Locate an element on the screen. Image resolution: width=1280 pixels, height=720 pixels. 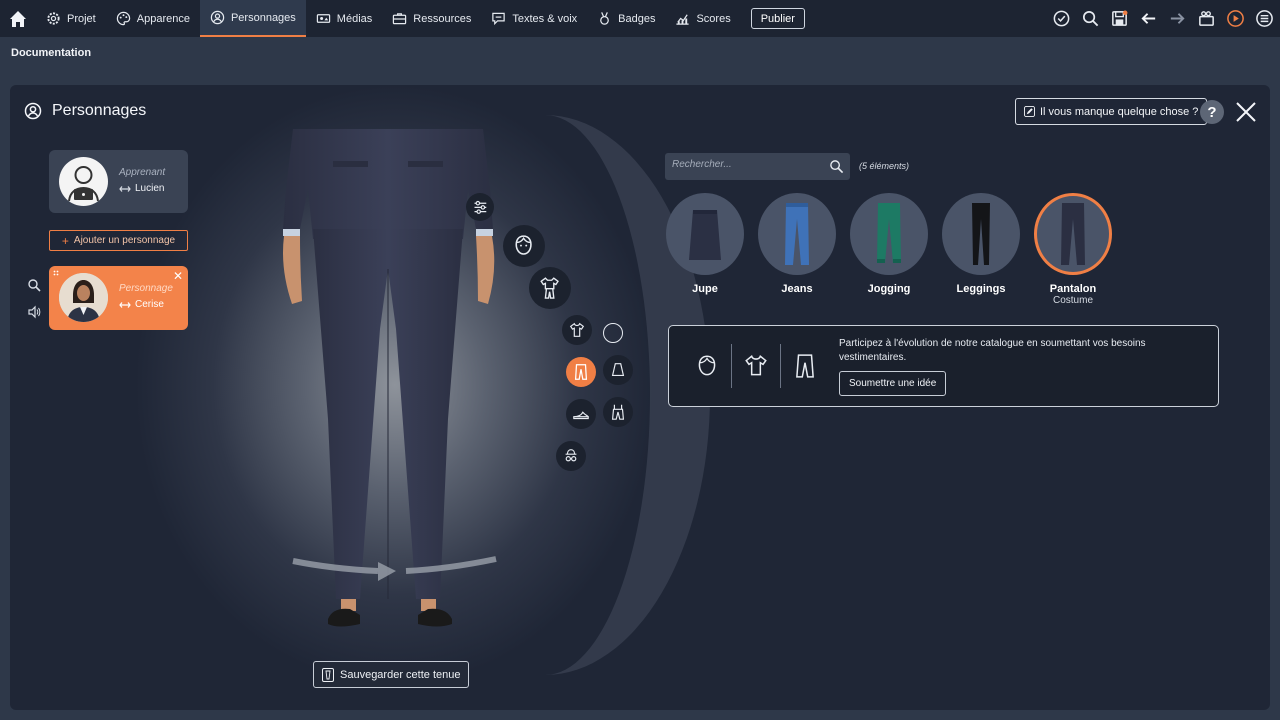
scene-button is located at coordinates (1206, 19).